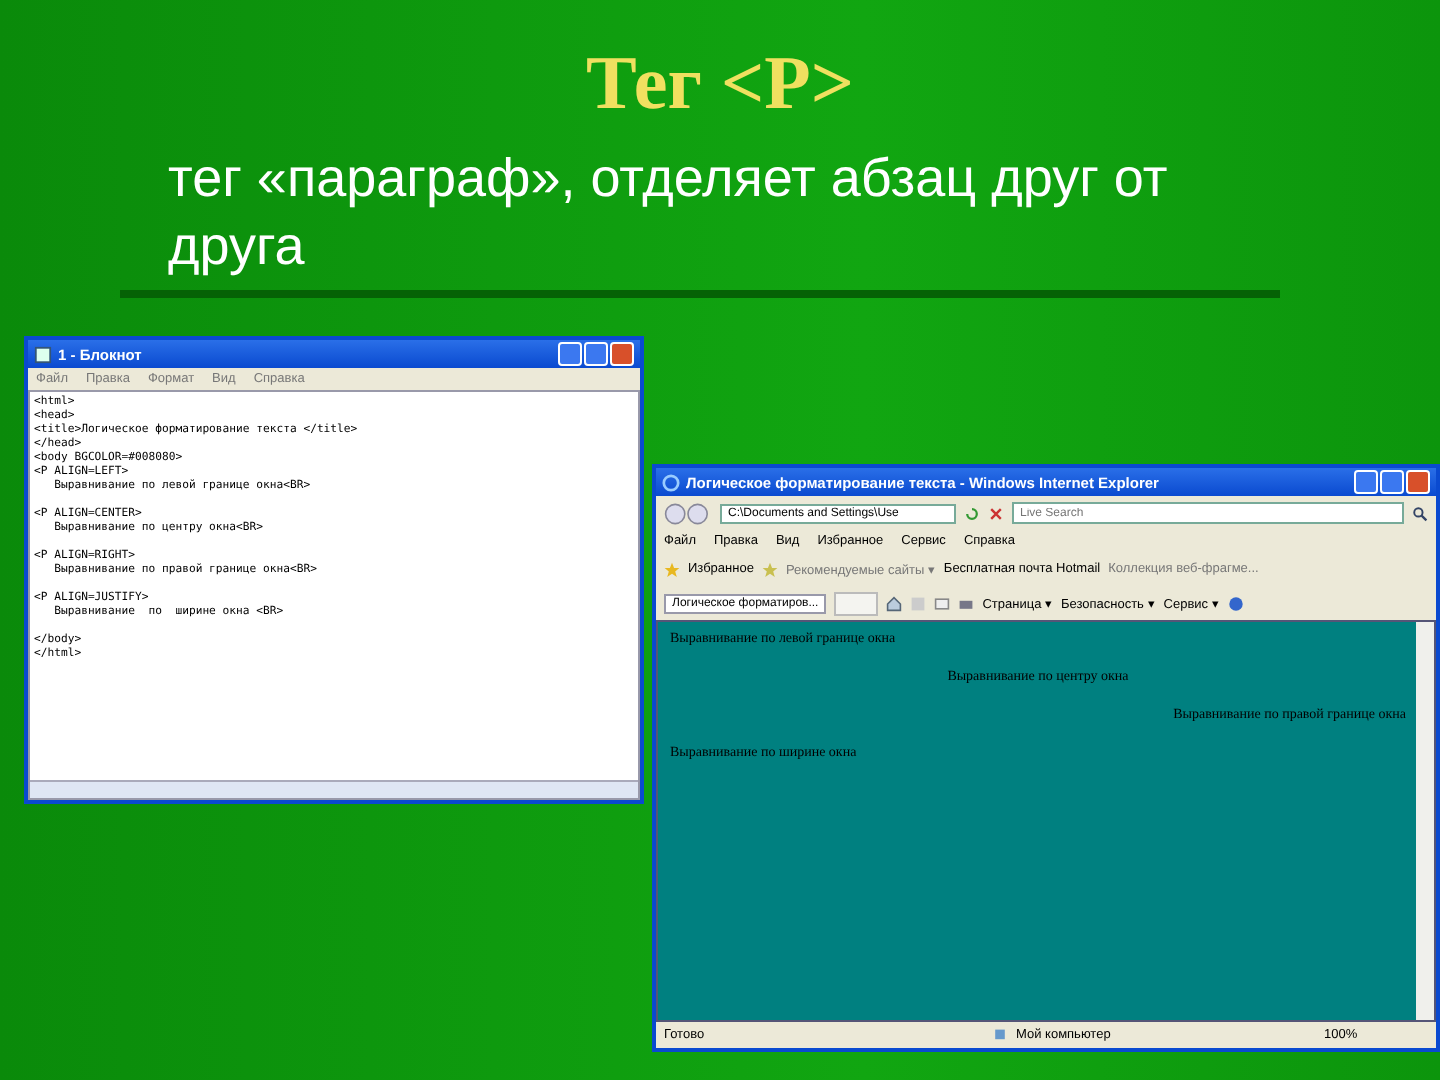 The height and width of the screenshot is (1080, 1440). Describe the element at coordinates (1425, 821) in the screenshot. I see `vertical-scrollbar` at that location.